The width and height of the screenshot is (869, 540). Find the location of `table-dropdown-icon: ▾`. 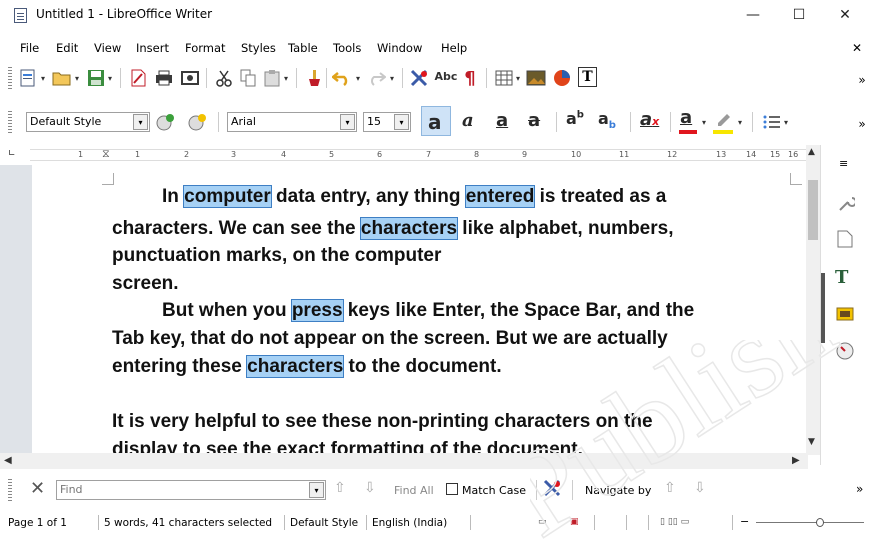

table-dropdown-icon: ▾ is located at coordinates (518, 78).